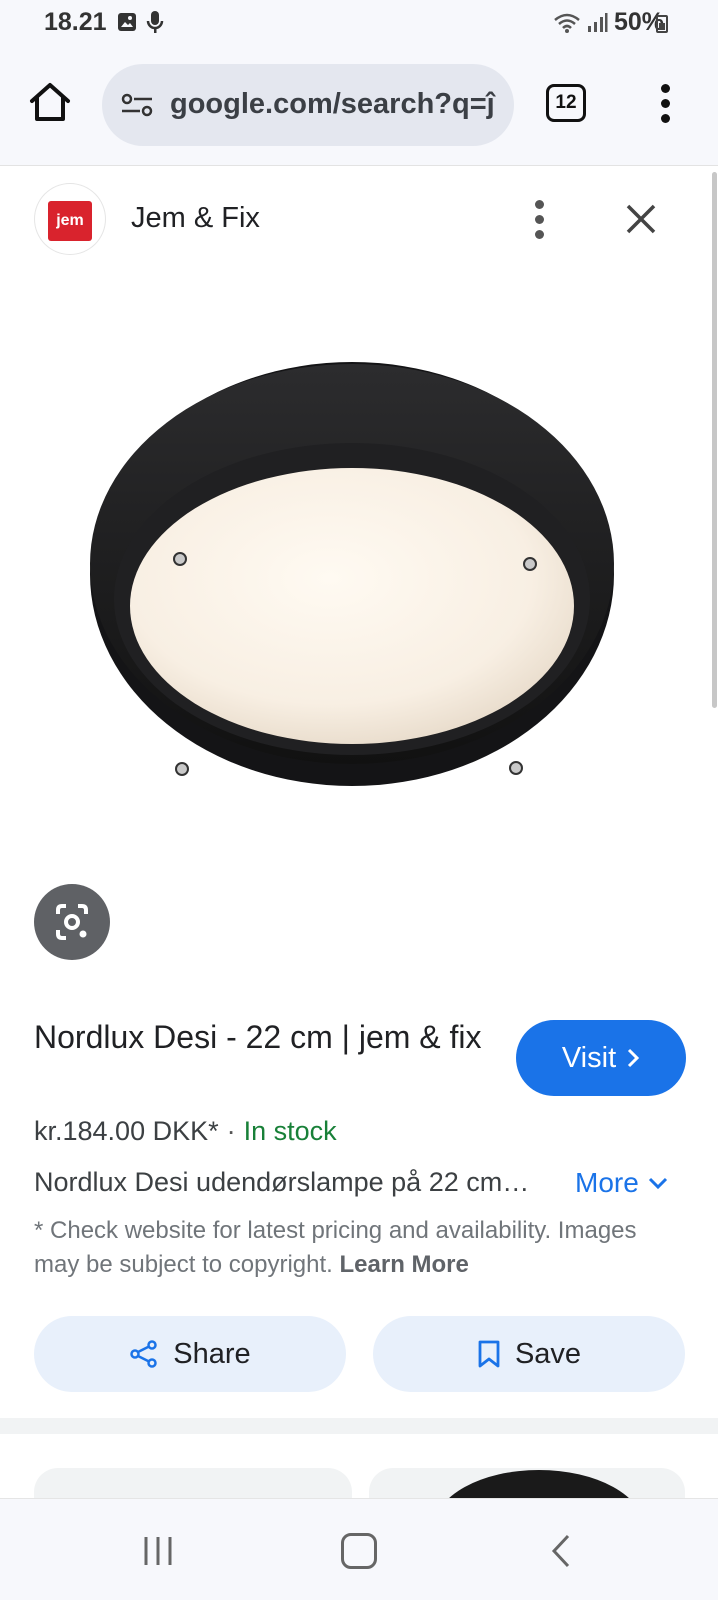  Describe the element at coordinates (290, 1131) in the screenshot. I see `stock-status: In stock` at that location.